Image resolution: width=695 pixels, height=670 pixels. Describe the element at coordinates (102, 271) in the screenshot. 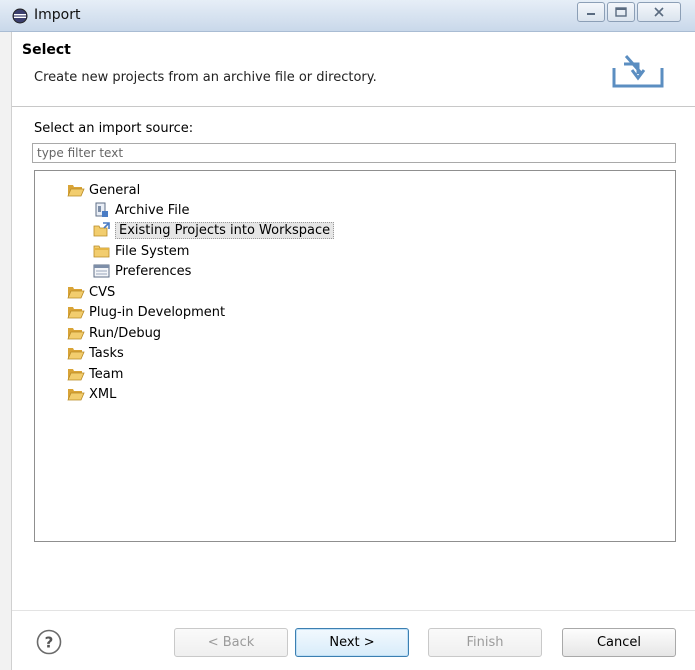

I see `preferences-icon` at that location.